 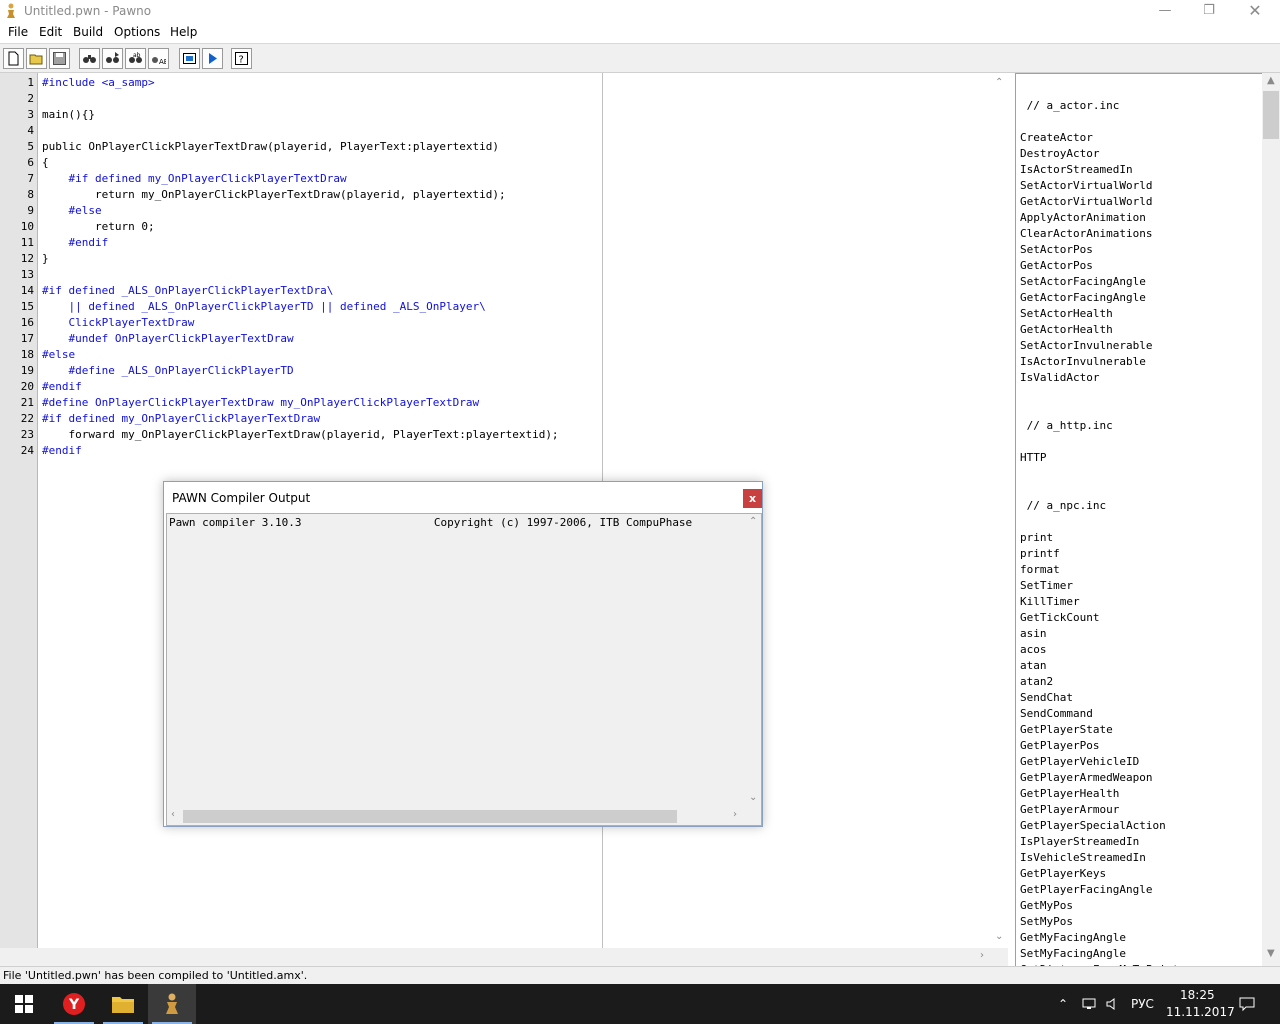 I want to click on function-list-item: GetMyFacingAngle, so click(x=1073, y=938).